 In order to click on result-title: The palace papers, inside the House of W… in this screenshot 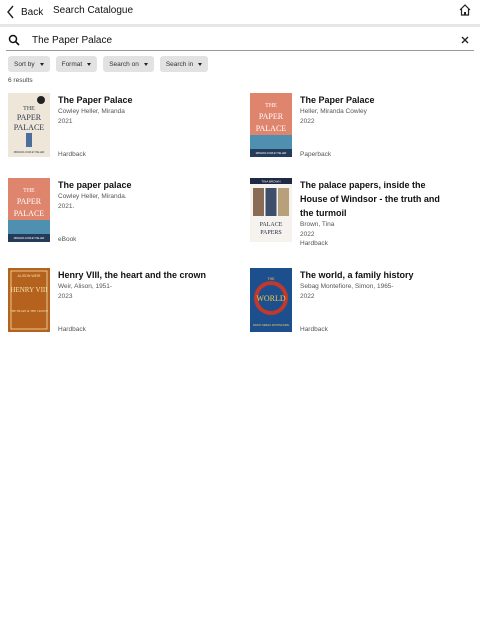, I will do `click(390, 199)`.